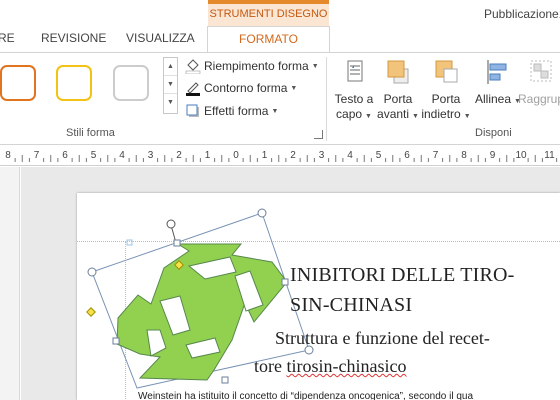 Image resolution: width=560 pixels, height=400 pixels. I want to click on align-label: Allinea ▼, so click(498, 99).